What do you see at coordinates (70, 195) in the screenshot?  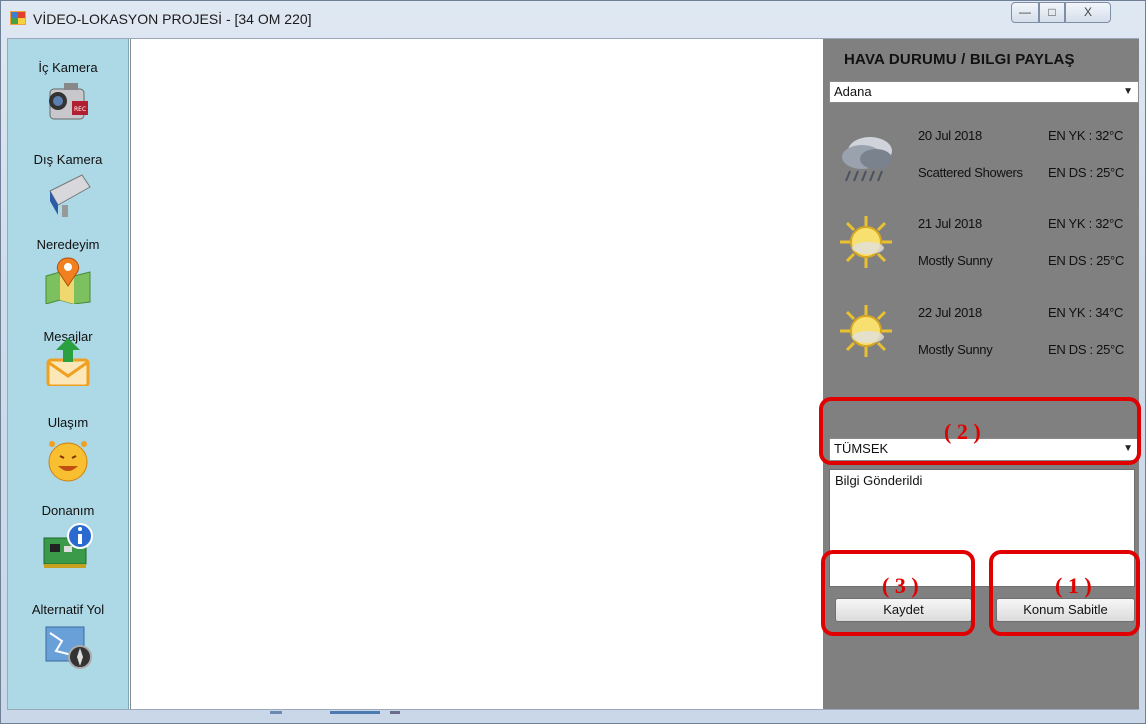 I see `security-camera-icon` at bounding box center [70, 195].